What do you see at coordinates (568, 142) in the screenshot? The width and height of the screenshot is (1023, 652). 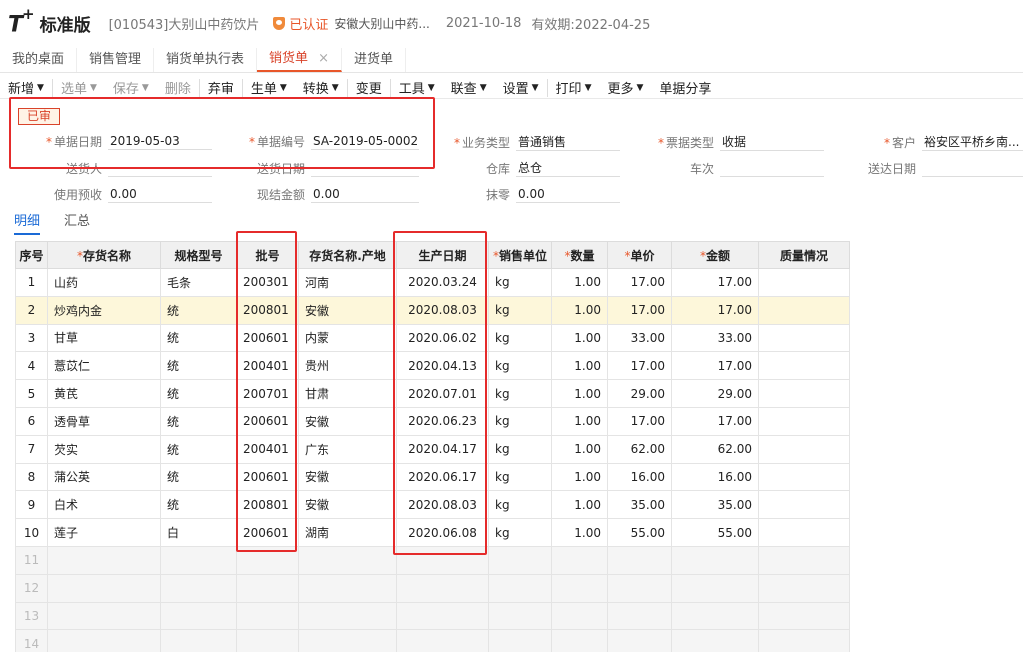 I see `biz-type-select: 普通销售` at bounding box center [568, 142].